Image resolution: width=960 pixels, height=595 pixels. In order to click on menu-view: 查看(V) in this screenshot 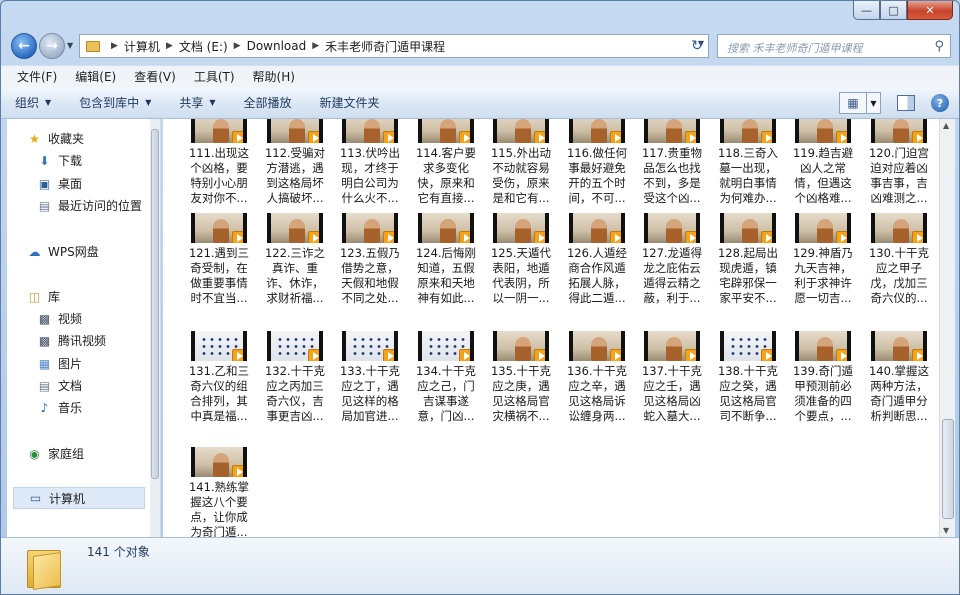, I will do `click(155, 76)`.